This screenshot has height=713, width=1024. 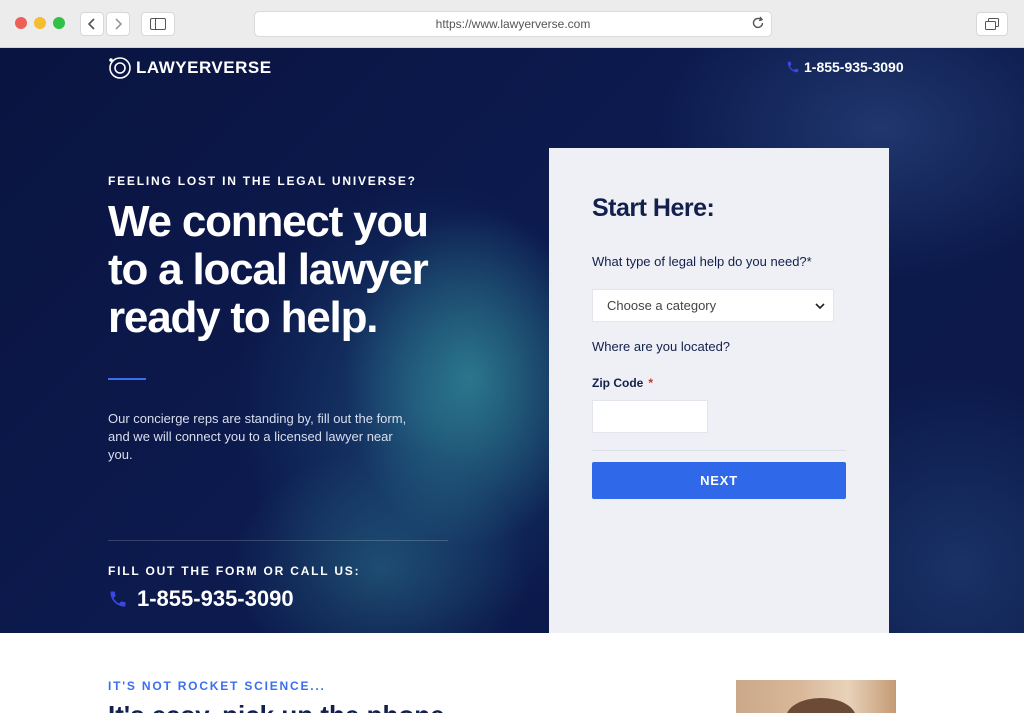 I want to click on chevron-right-icon, so click(x=119, y=24).